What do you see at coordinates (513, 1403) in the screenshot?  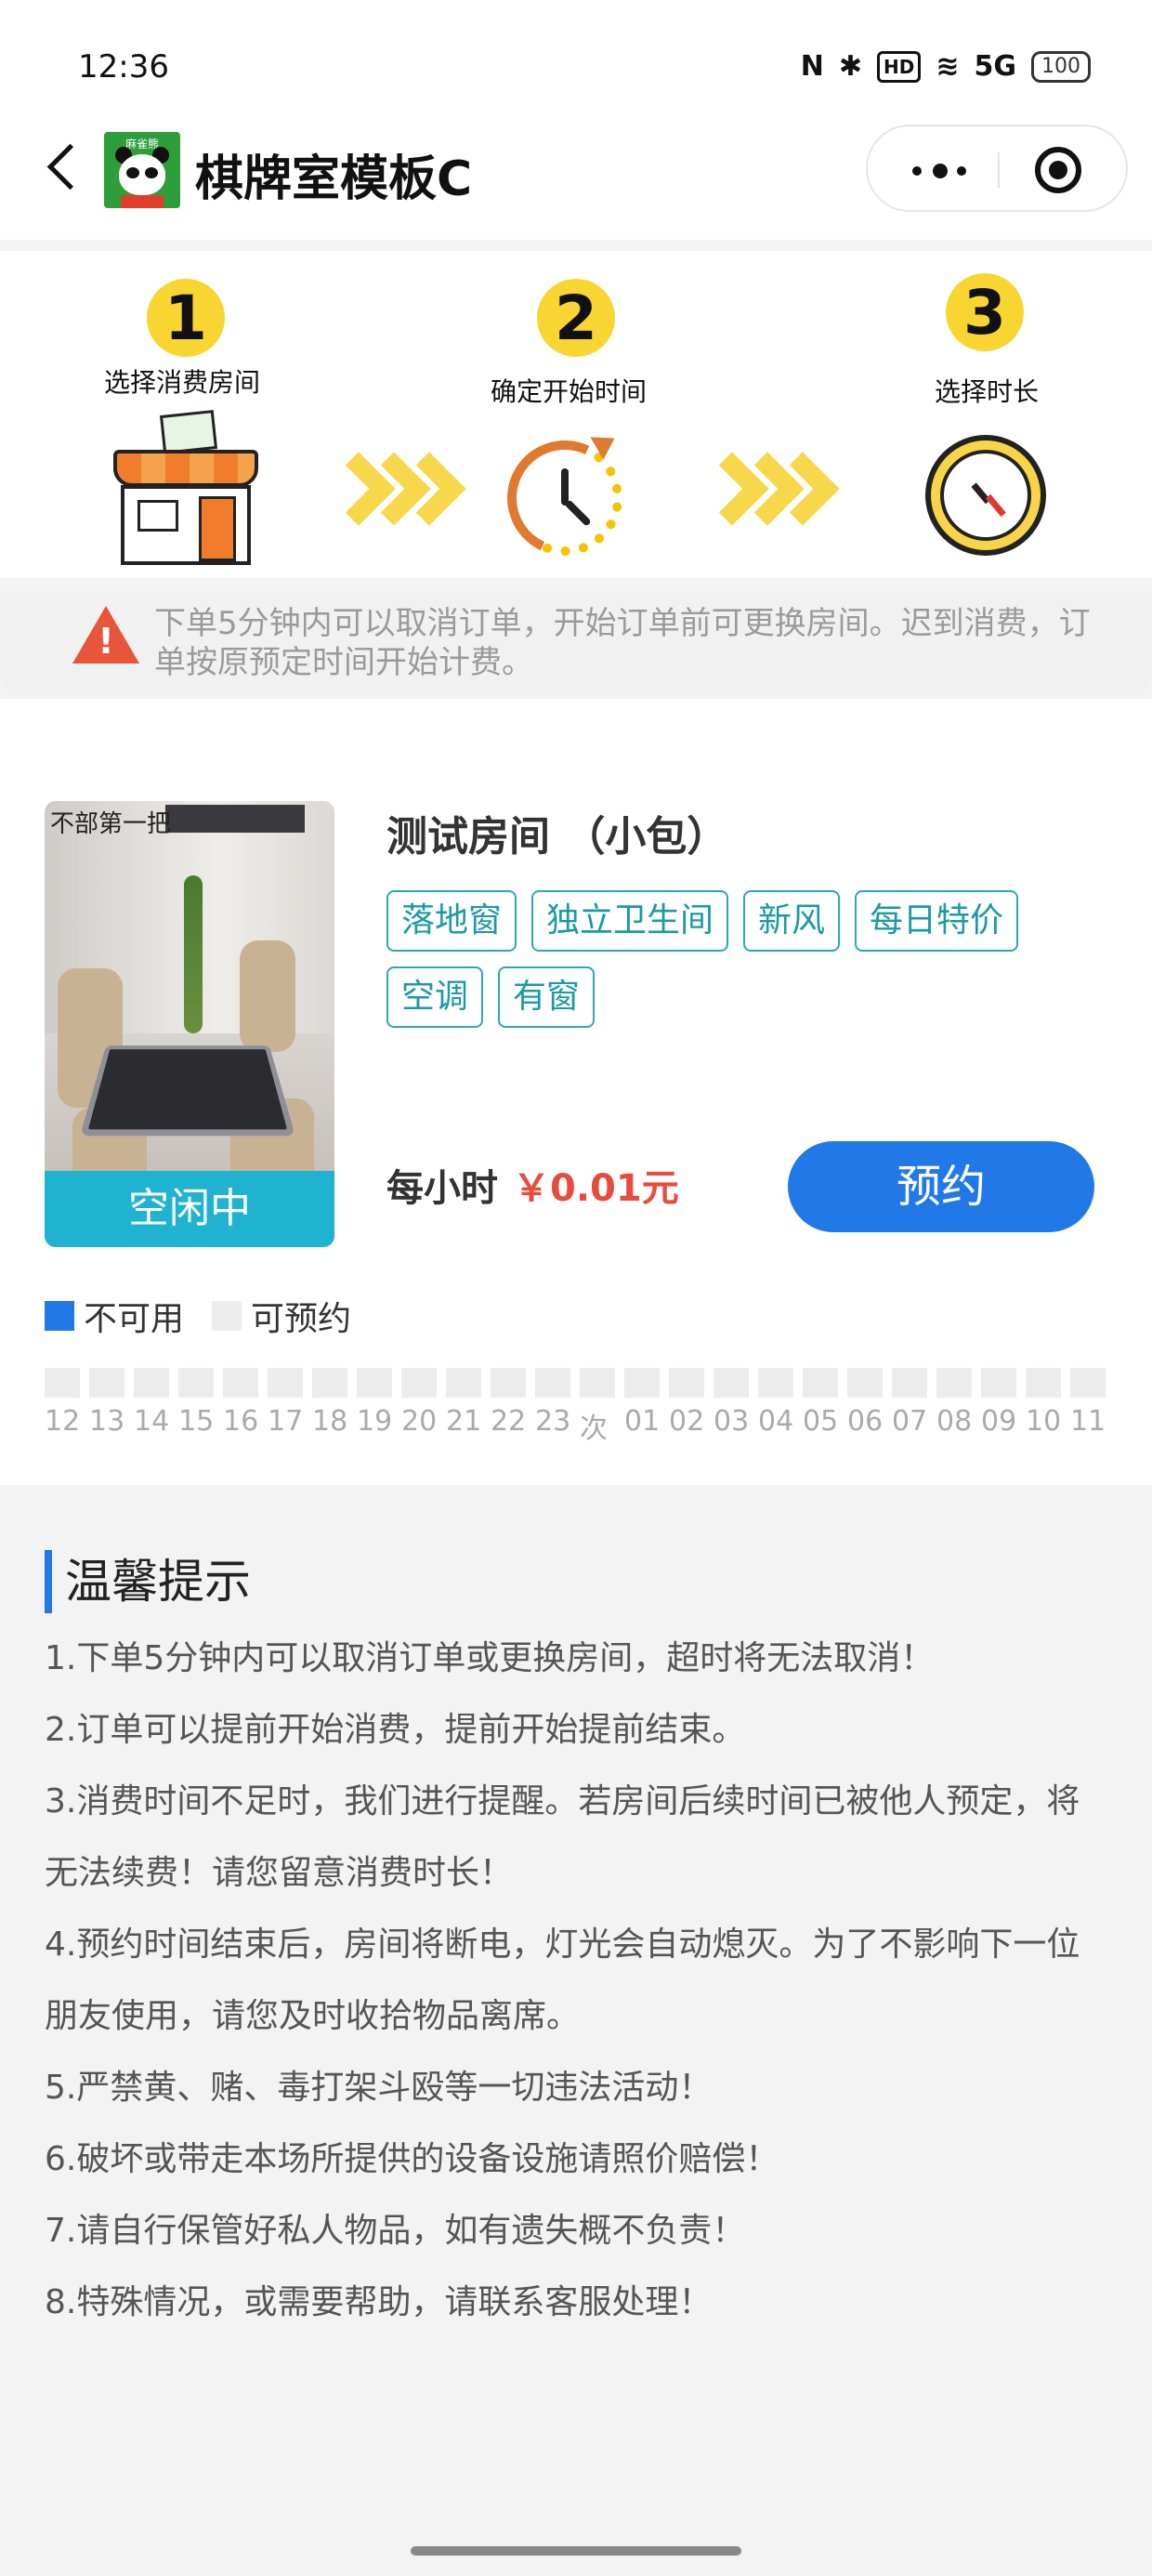 I see `time-slot: 22` at bounding box center [513, 1403].